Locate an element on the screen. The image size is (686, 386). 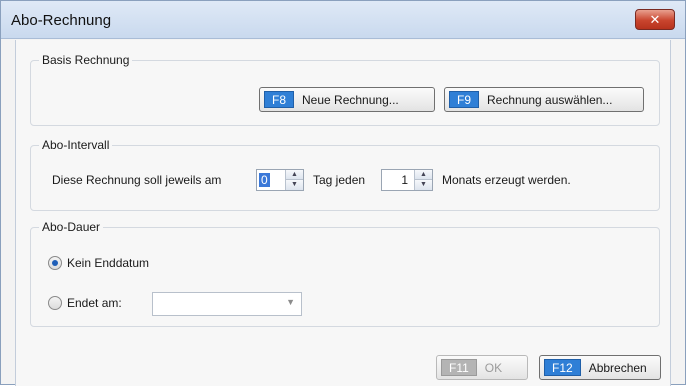
interval-middle-text: Tag jeden is located at coordinates (339, 180).